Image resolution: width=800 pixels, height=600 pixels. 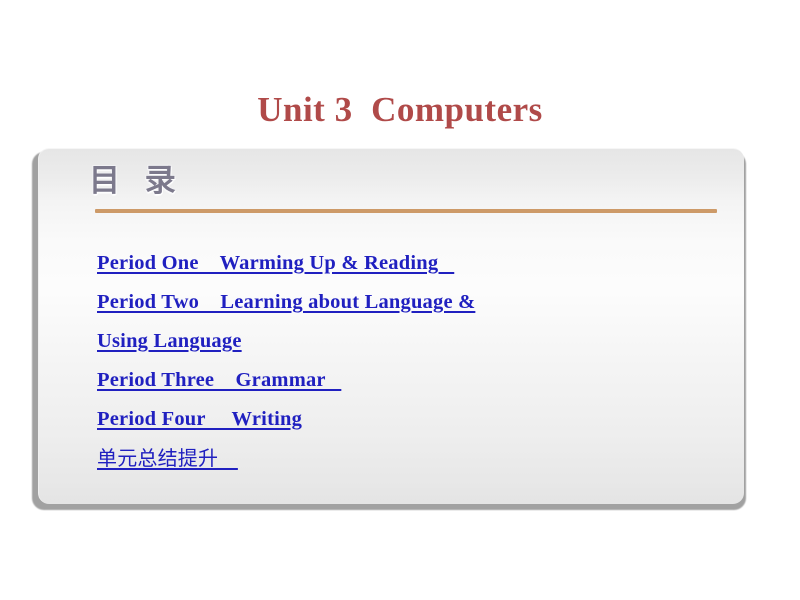 What do you see at coordinates (275, 263) in the screenshot?
I see `toc-link-period-one: Period One Warming Up & Reading` at bounding box center [275, 263].